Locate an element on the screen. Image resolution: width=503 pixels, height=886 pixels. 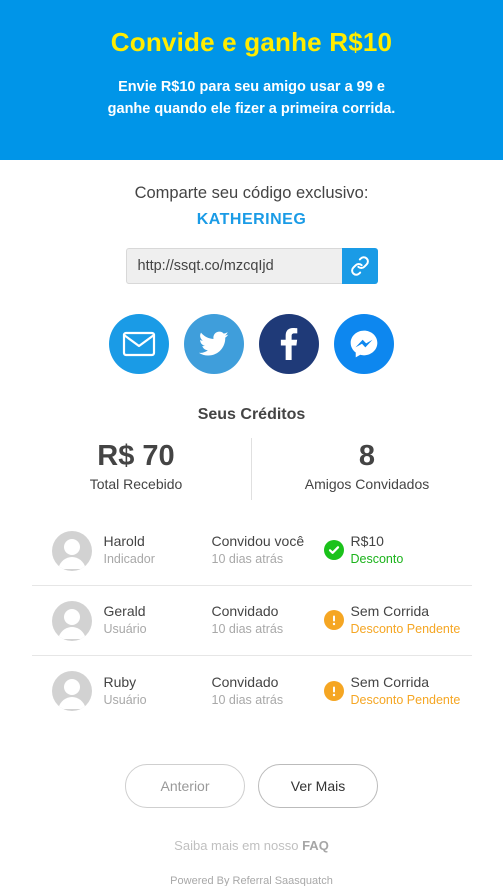
referral-status-detail: Desconto is located at coordinates (377, 559).